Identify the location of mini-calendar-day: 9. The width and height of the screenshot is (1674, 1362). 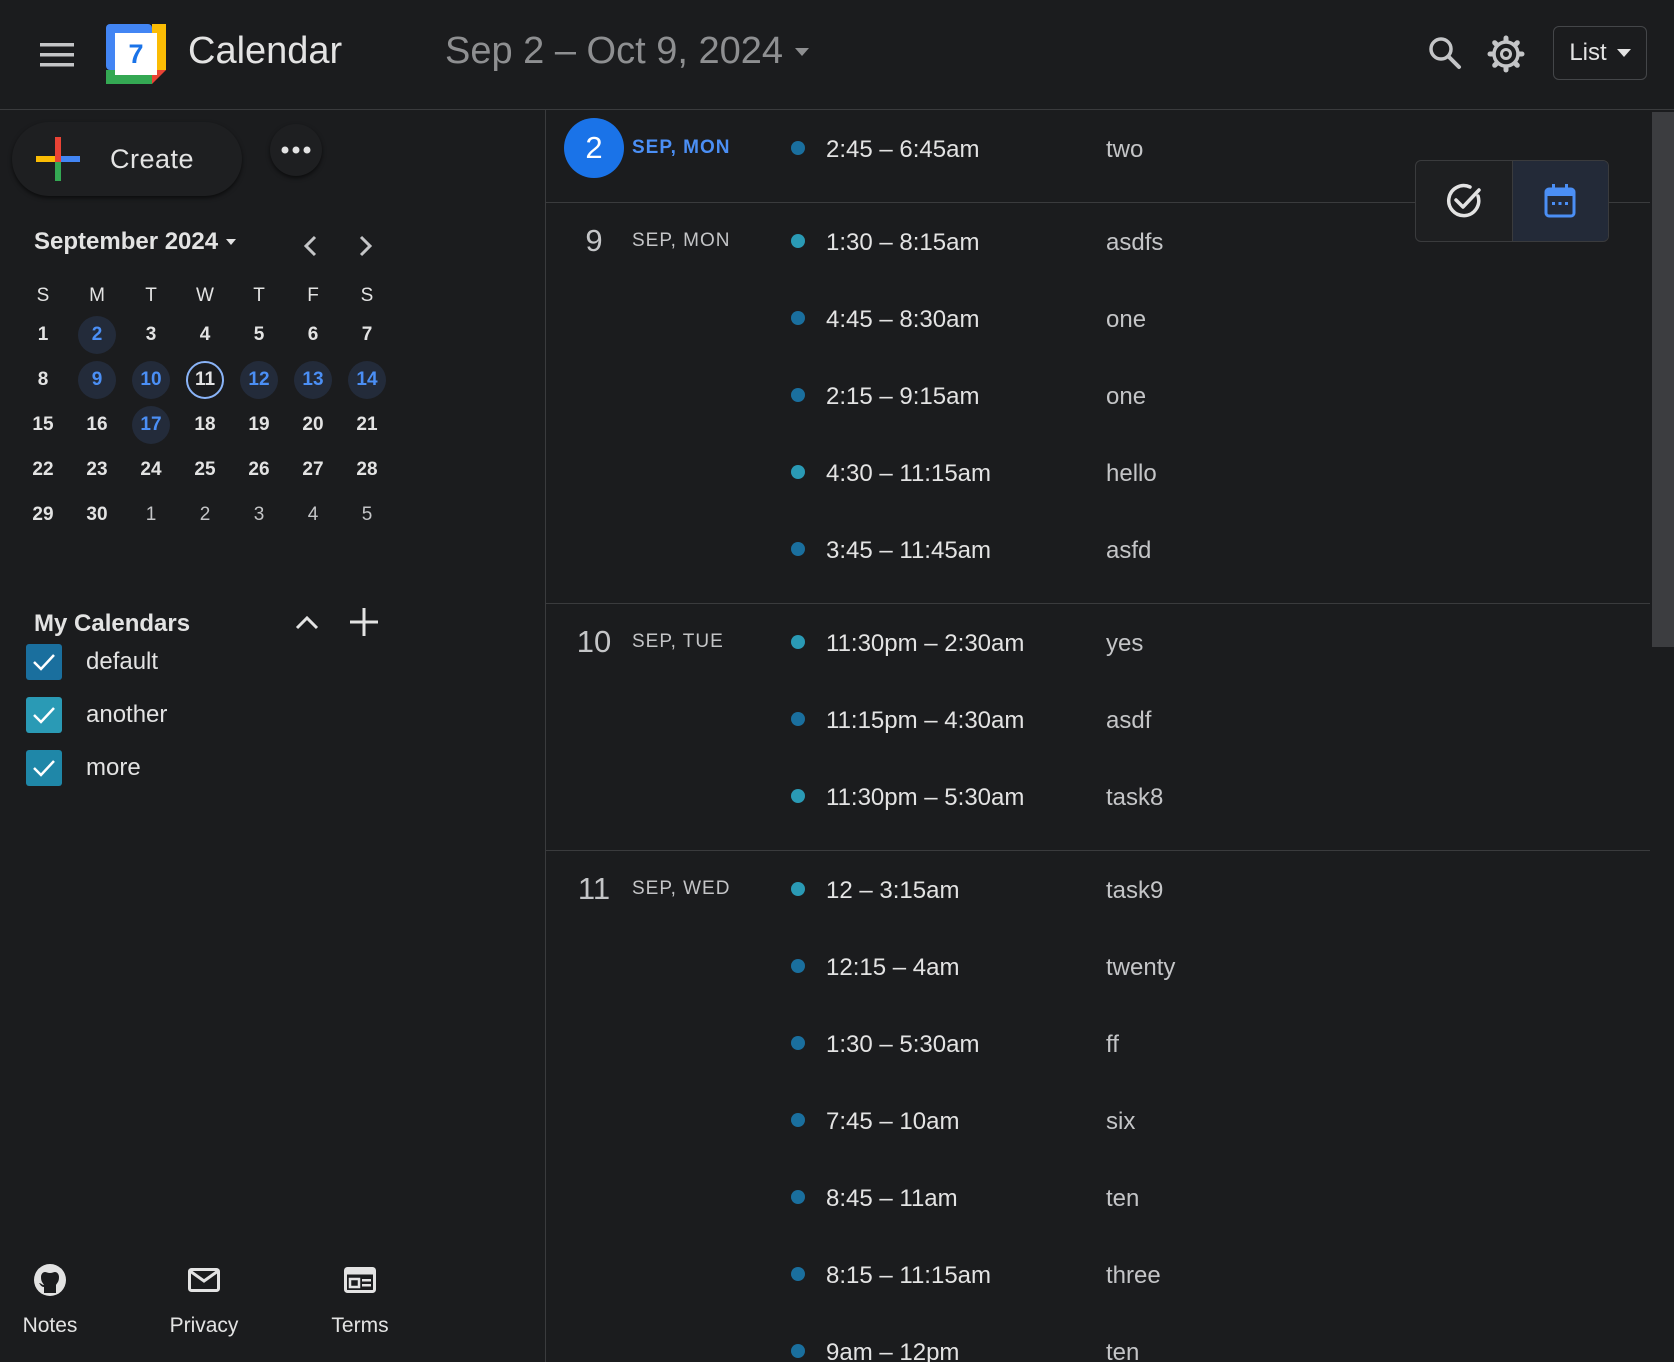
(97, 379).